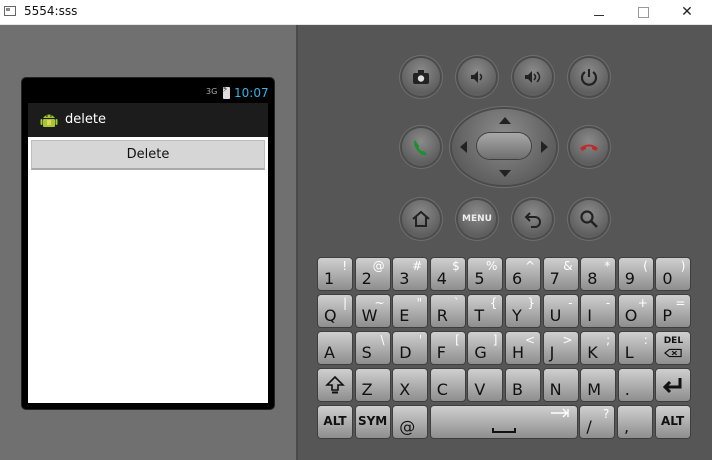 This screenshot has height=460, width=712. I want to click on end-call-button, so click(589, 147).